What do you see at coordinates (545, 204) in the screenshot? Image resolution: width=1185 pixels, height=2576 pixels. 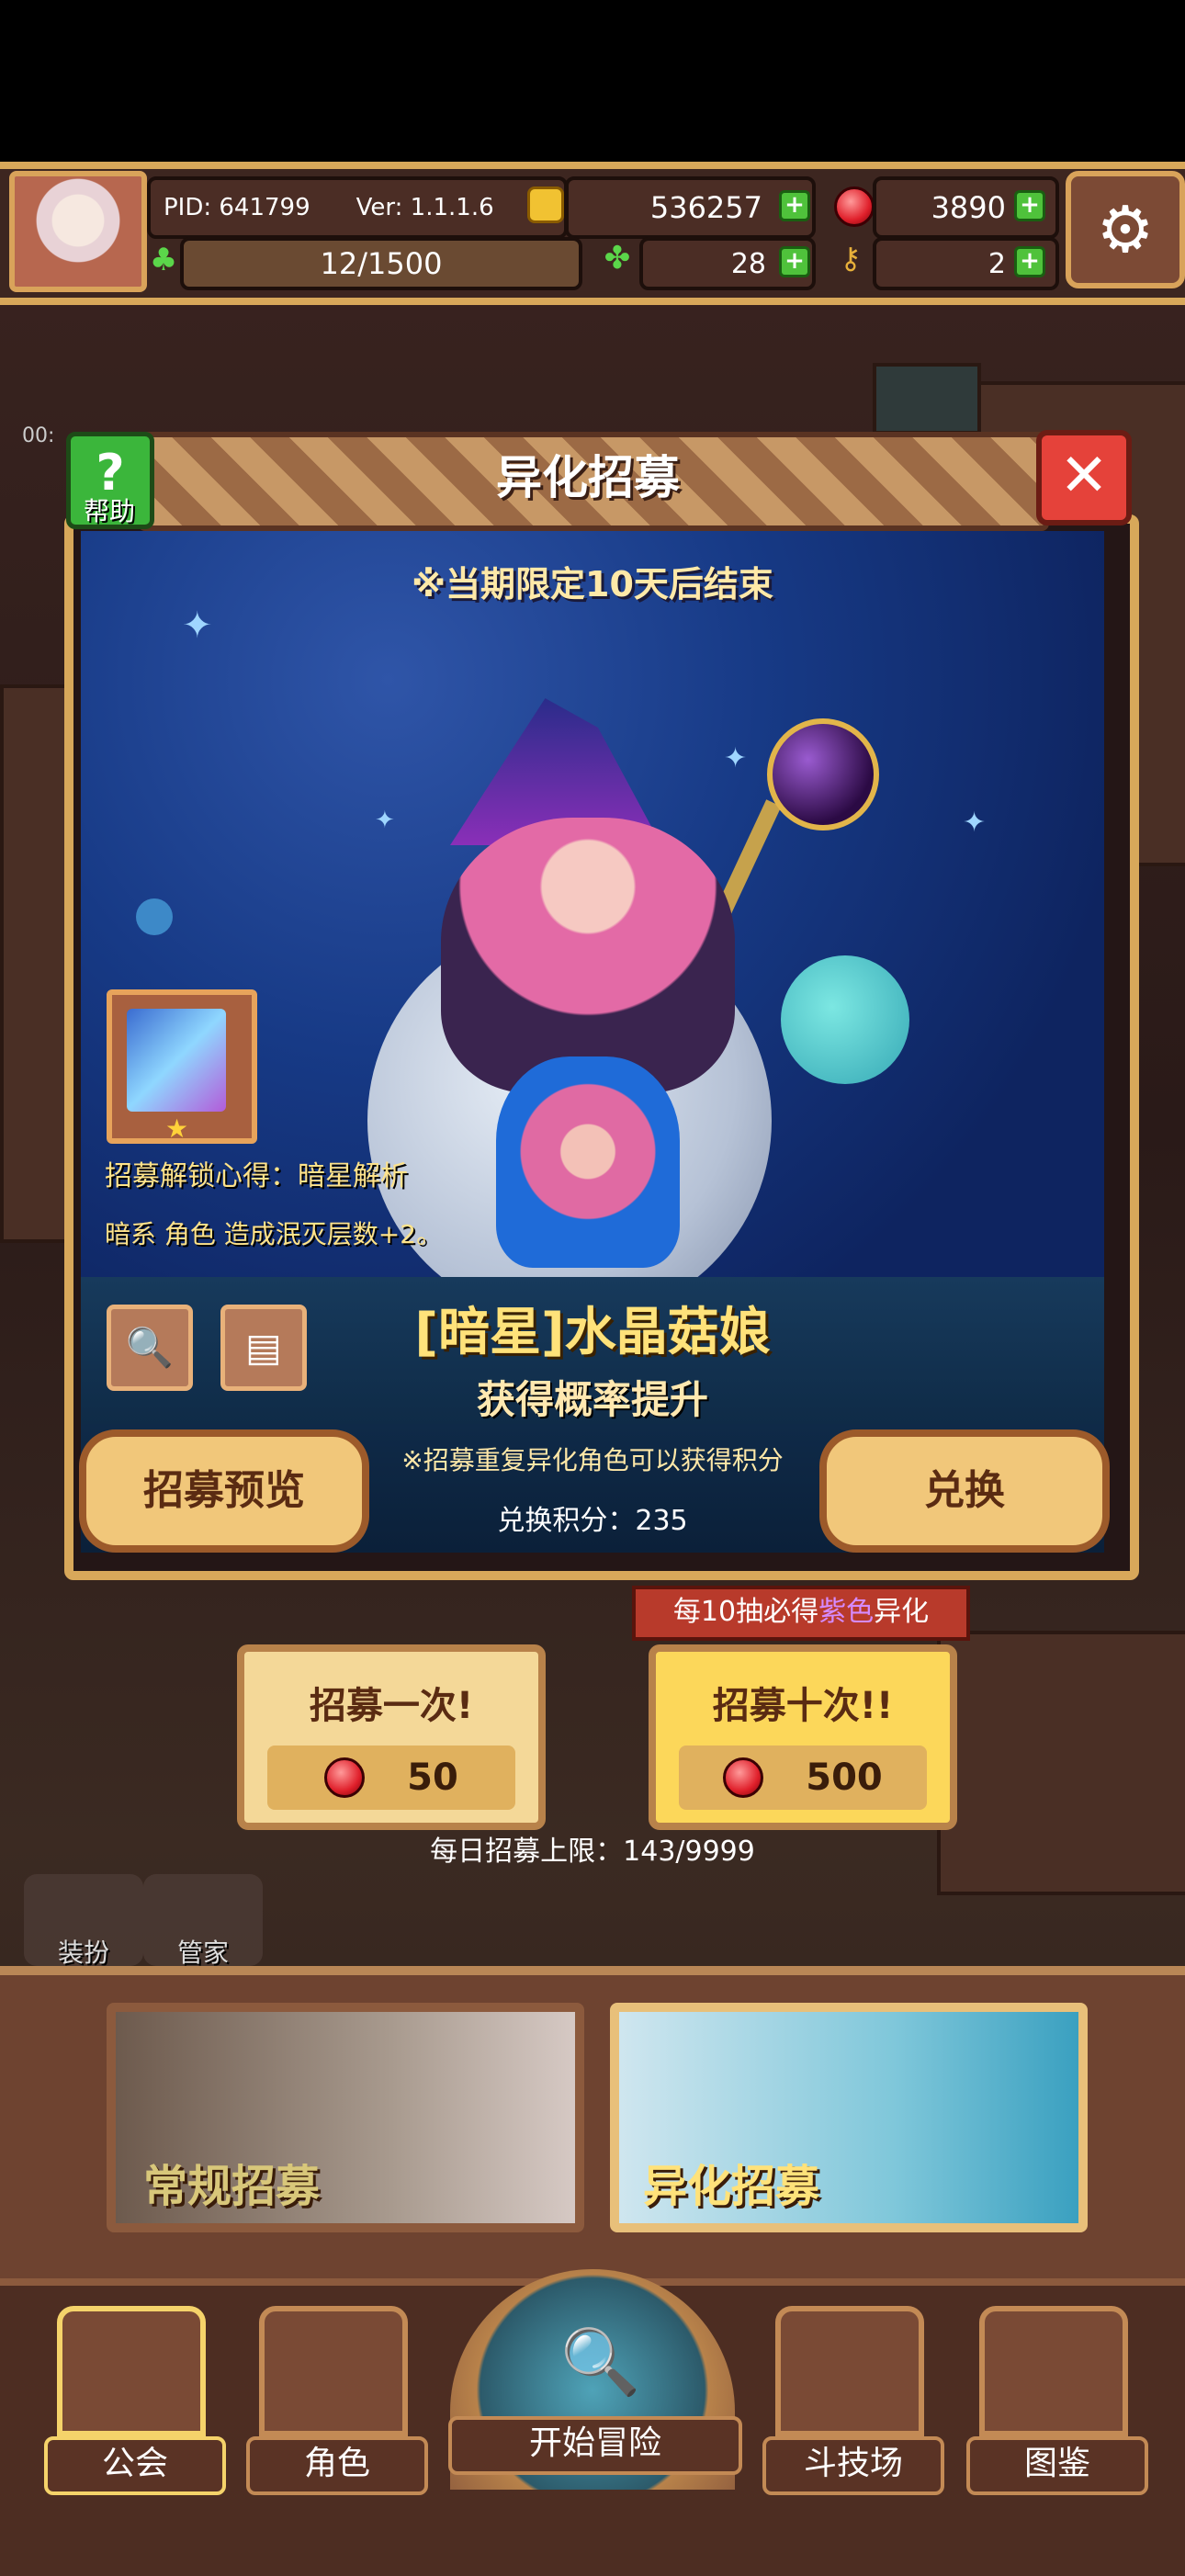 I see `gold-coin-icon` at bounding box center [545, 204].